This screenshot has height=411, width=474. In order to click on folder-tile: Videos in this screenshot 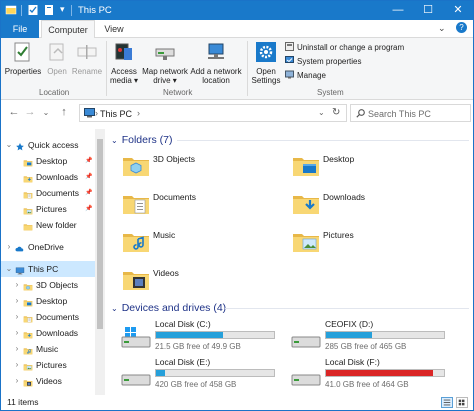, I will do `click(206, 282)`.